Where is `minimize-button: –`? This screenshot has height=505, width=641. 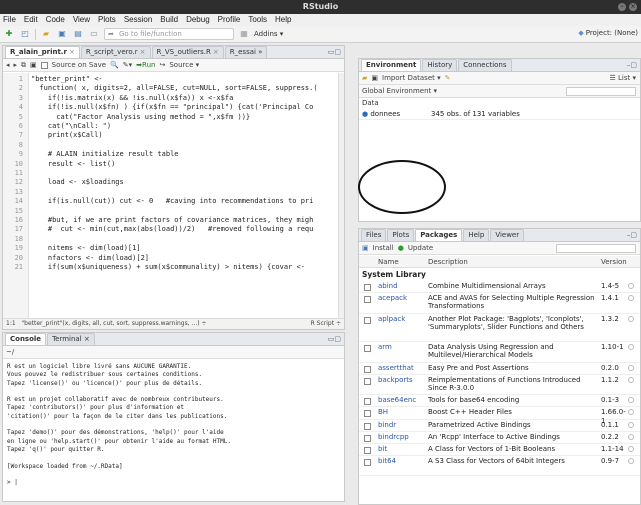 minimize-button: – is located at coordinates (622, 7).